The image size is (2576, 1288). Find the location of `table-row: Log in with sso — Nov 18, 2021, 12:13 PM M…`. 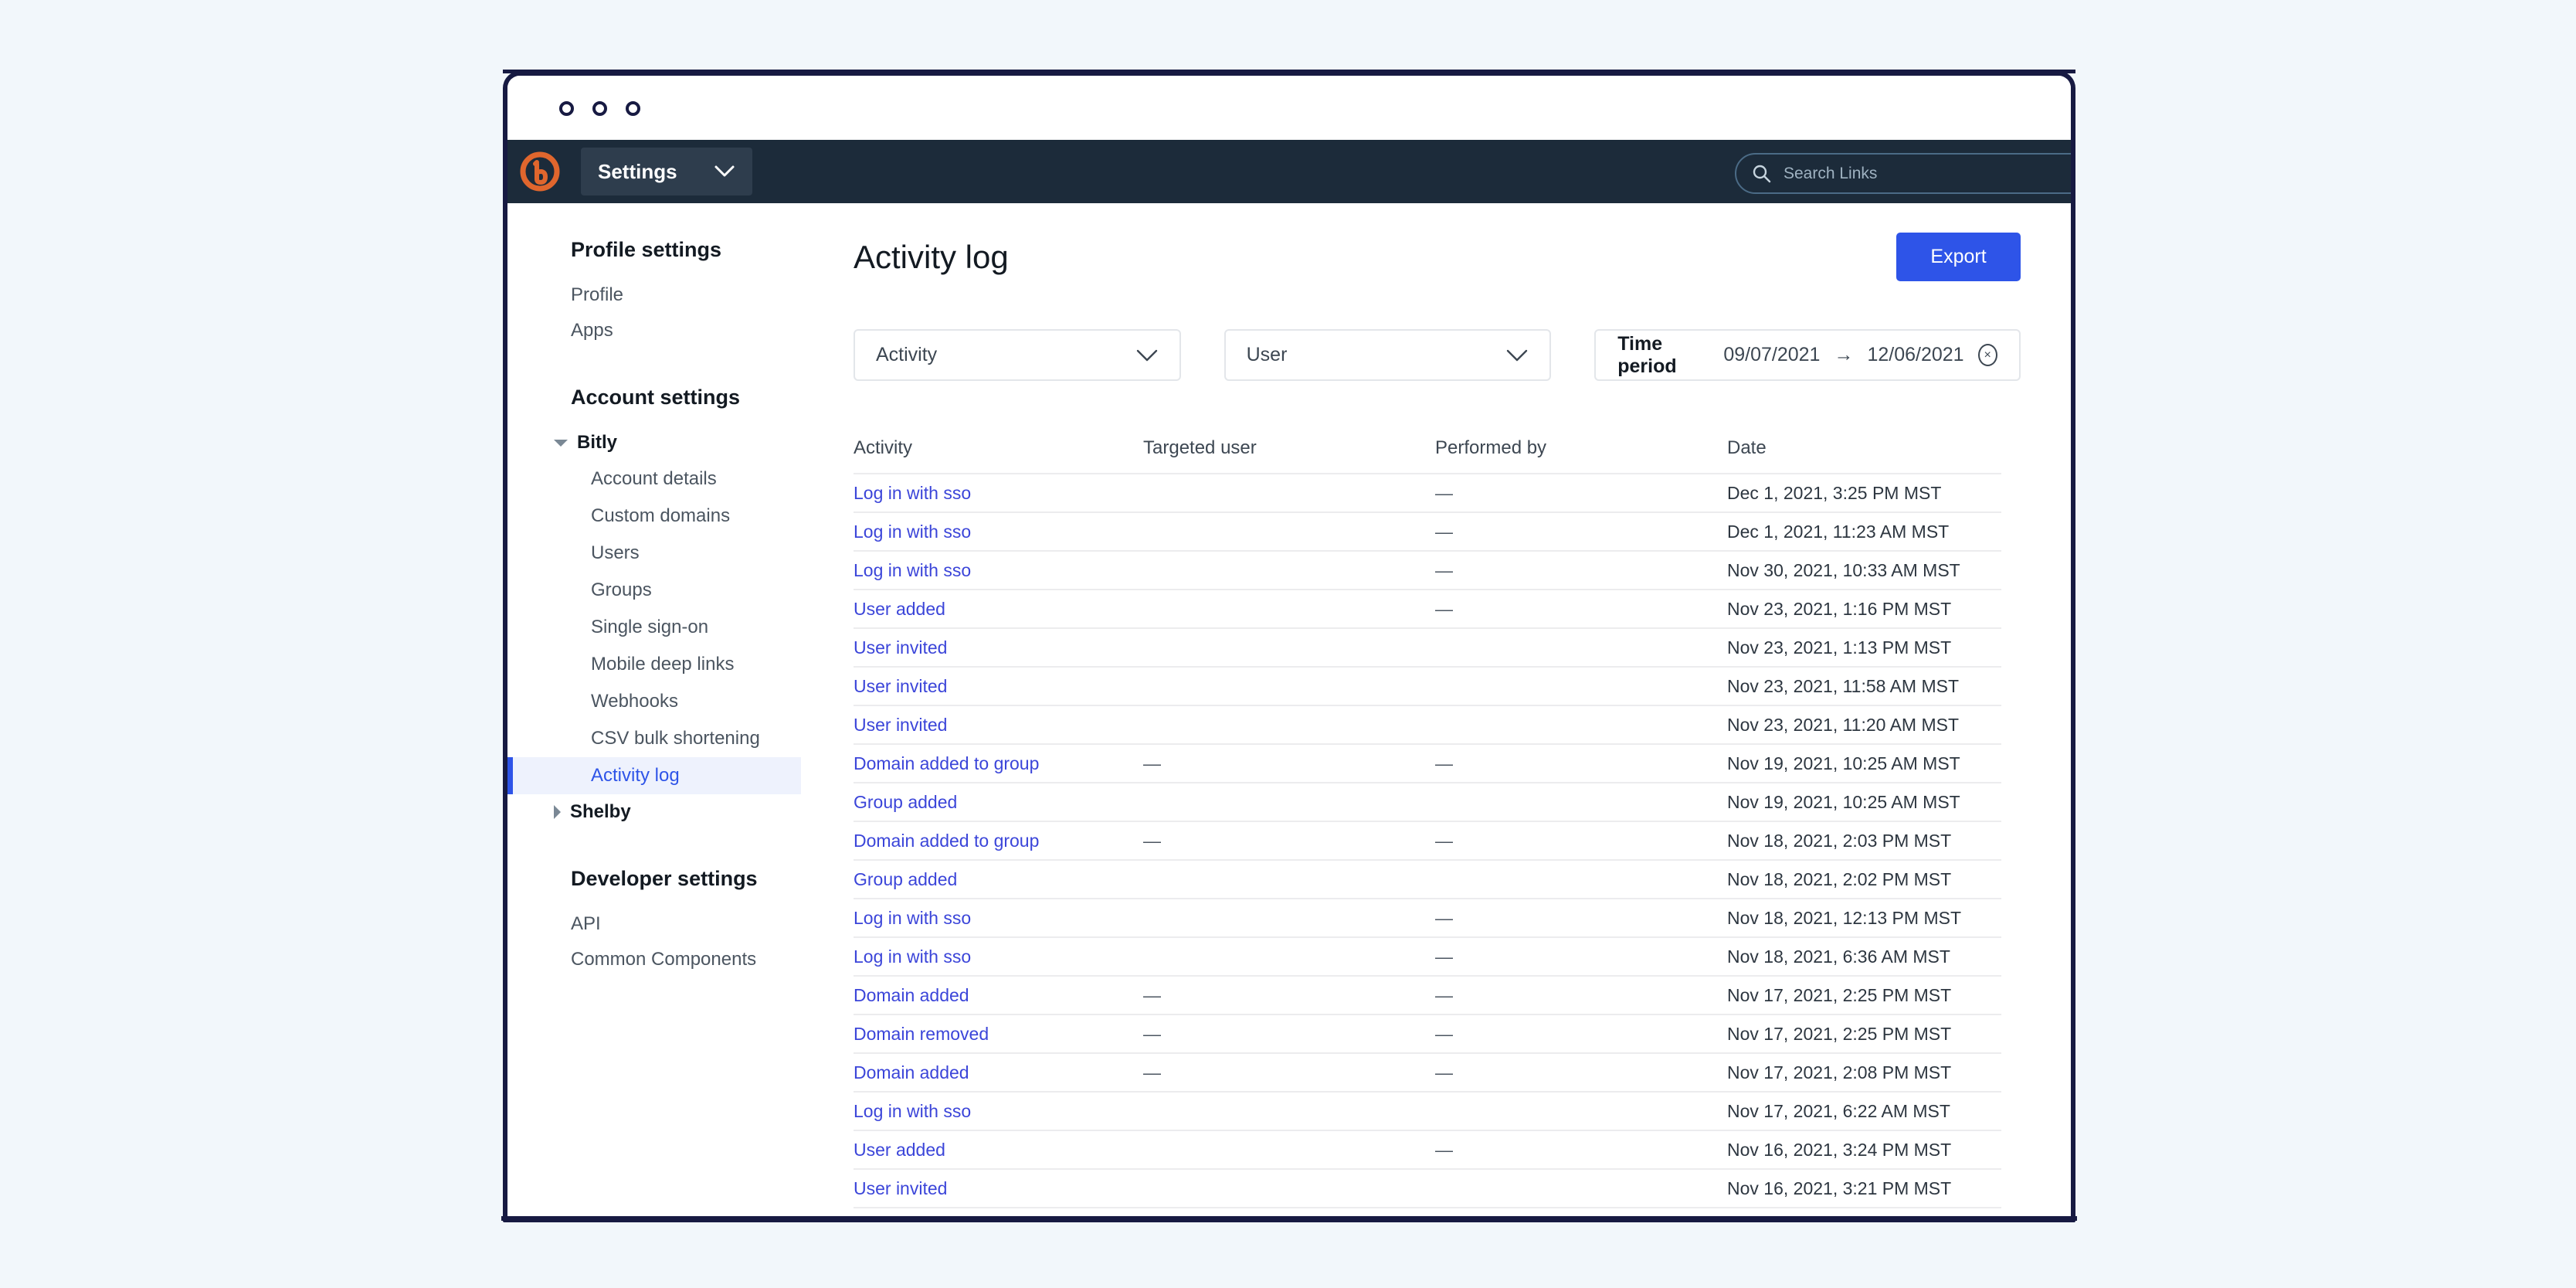

table-row: Log in with sso — Nov 18, 2021, 12:13 PM M… is located at coordinates (1427, 918).